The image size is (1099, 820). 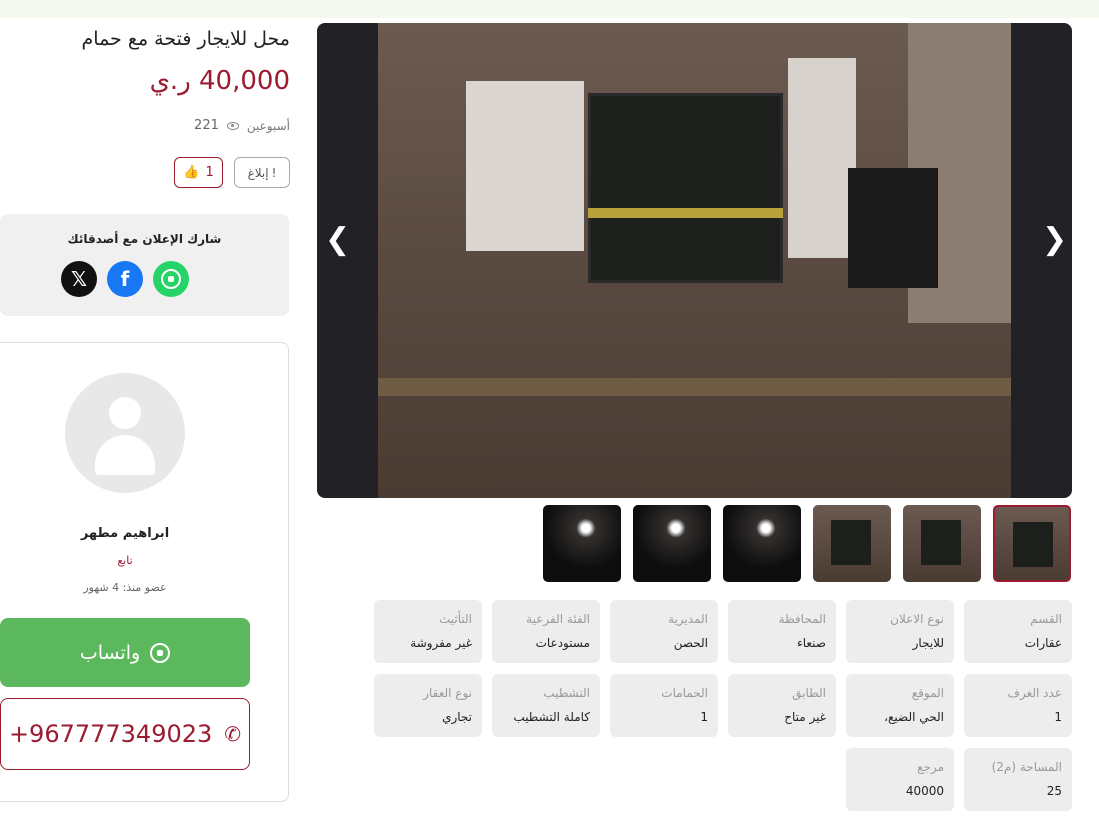 What do you see at coordinates (688, 619) in the screenshot?
I see `spec-label: المديرية` at bounding box center [688, 619].